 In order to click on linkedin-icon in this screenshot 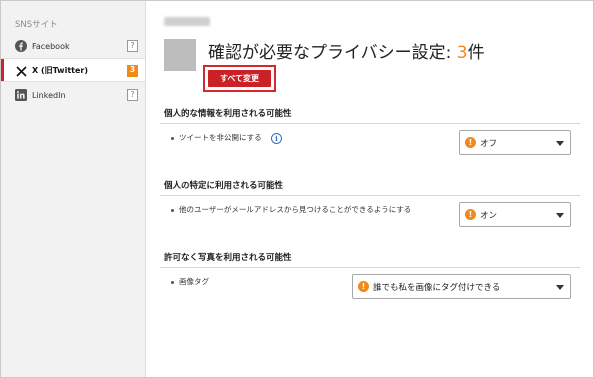, I will do `click(21, 95)`.